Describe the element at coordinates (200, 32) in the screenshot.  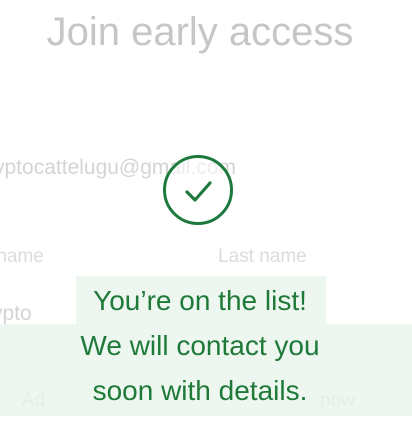
I see `page-title: Join early access` at that location.